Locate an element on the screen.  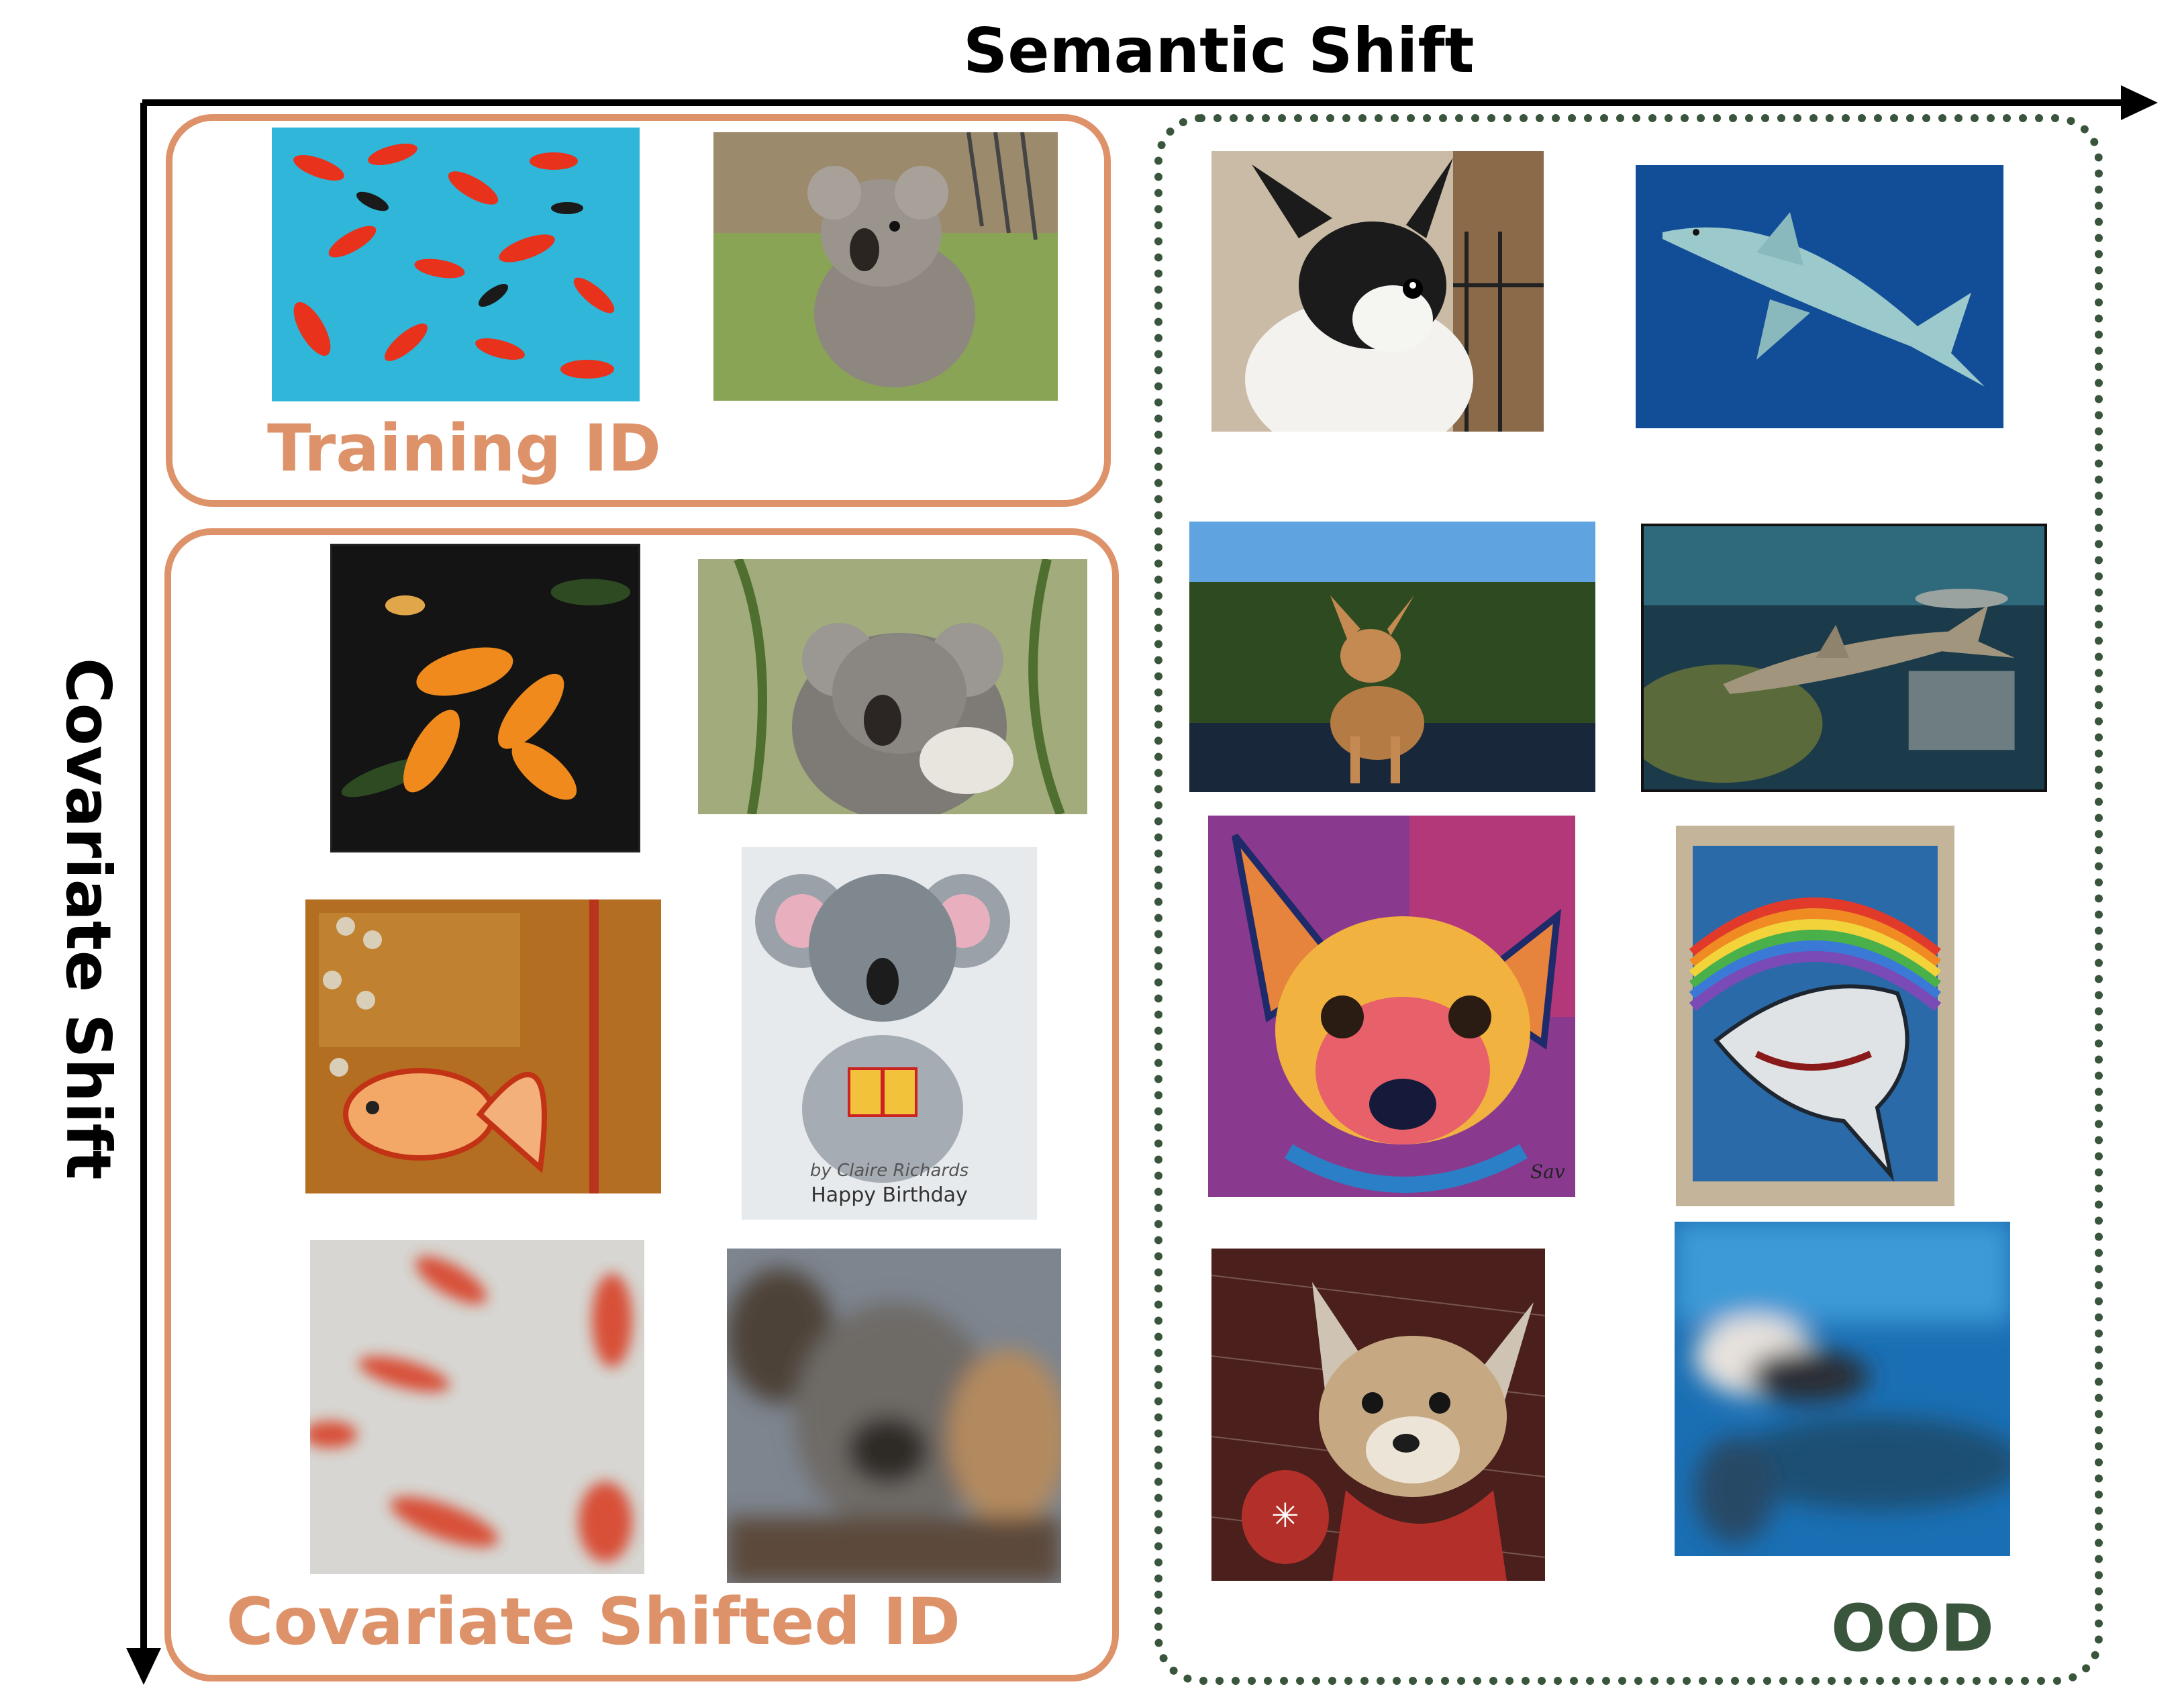
shark-aquarium-photo is located at coordinates (1844, 658).